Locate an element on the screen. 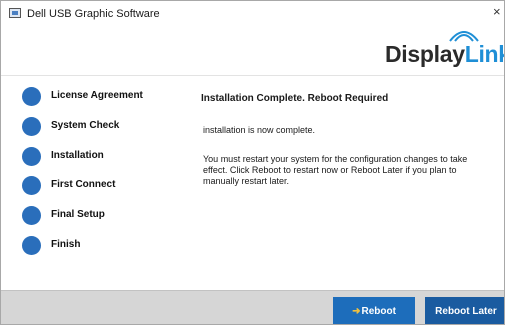 The width and height of the screenshot is (505, 325). step-label: Final Setup is located at coordinates (78, 214).